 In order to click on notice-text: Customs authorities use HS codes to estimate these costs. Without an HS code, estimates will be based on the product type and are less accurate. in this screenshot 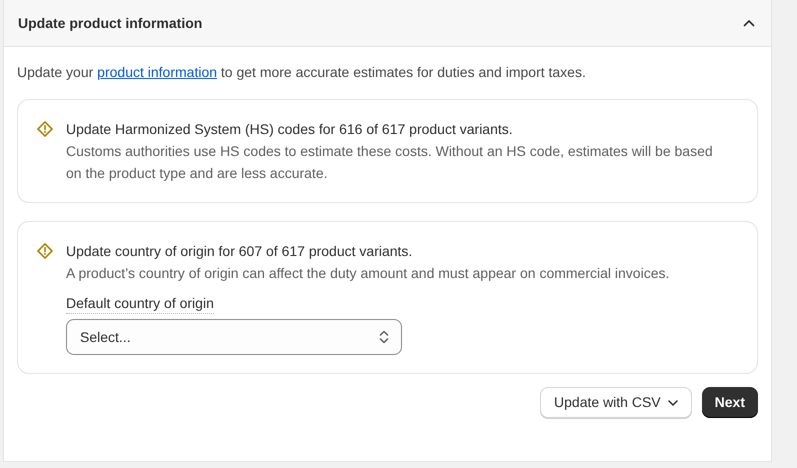, I will do `click(390, 162)`.